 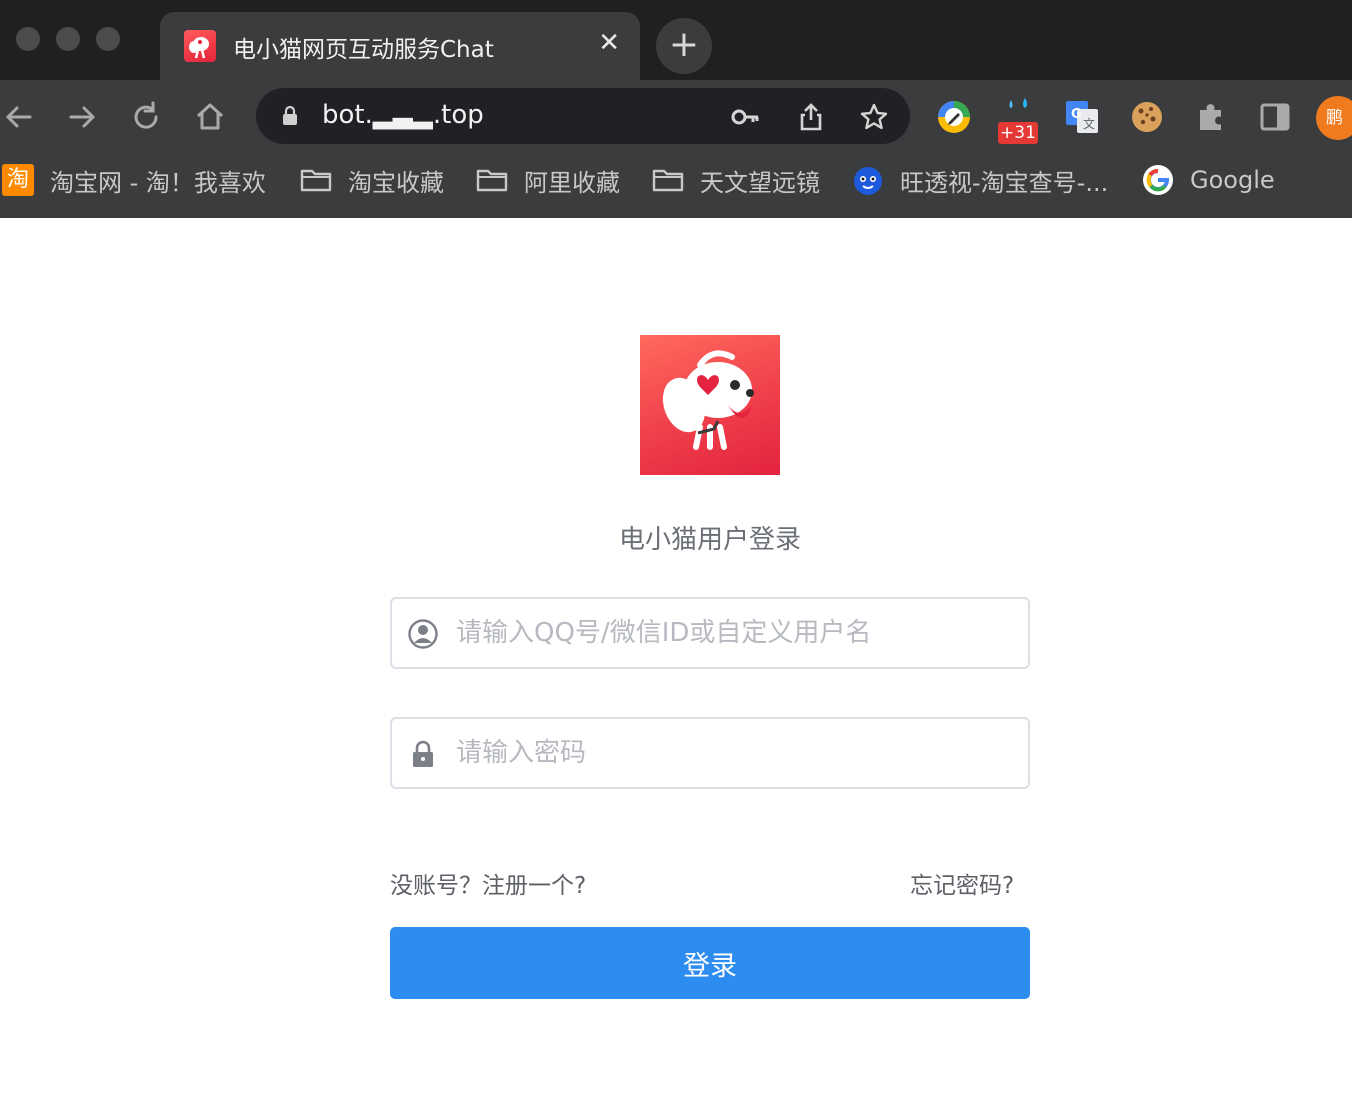 I want to click on bookmark-label: Google, so click(x=1232, y=180).